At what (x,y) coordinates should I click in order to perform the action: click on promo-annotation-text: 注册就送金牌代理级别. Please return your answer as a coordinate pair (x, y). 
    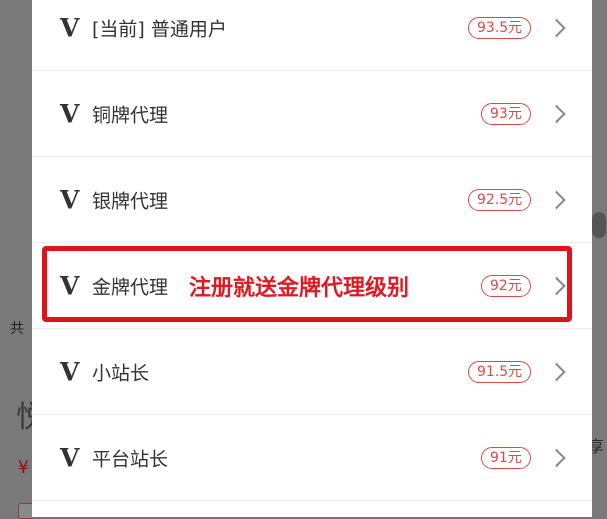
    Looking at the image, I should click on (299, 288).